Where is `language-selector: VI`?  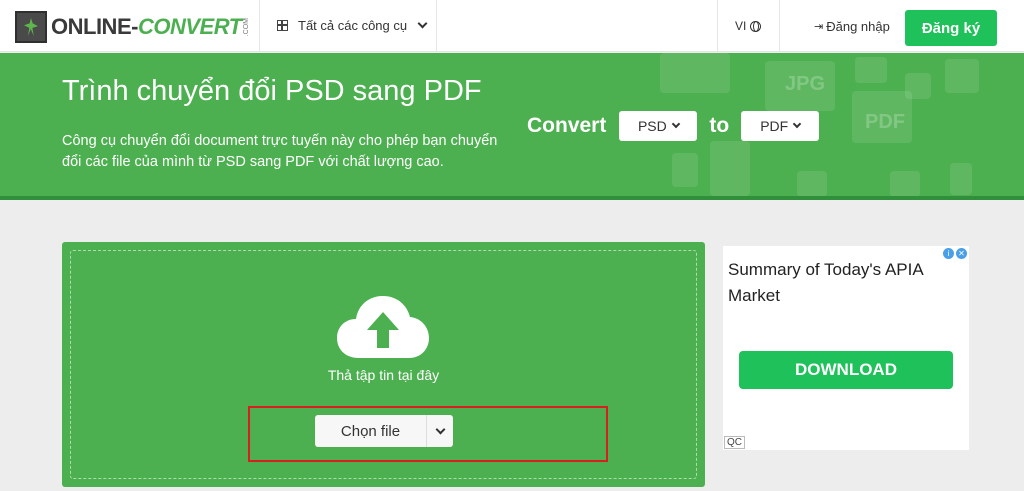 language-selector: VI is located at coordinates (748, 26).